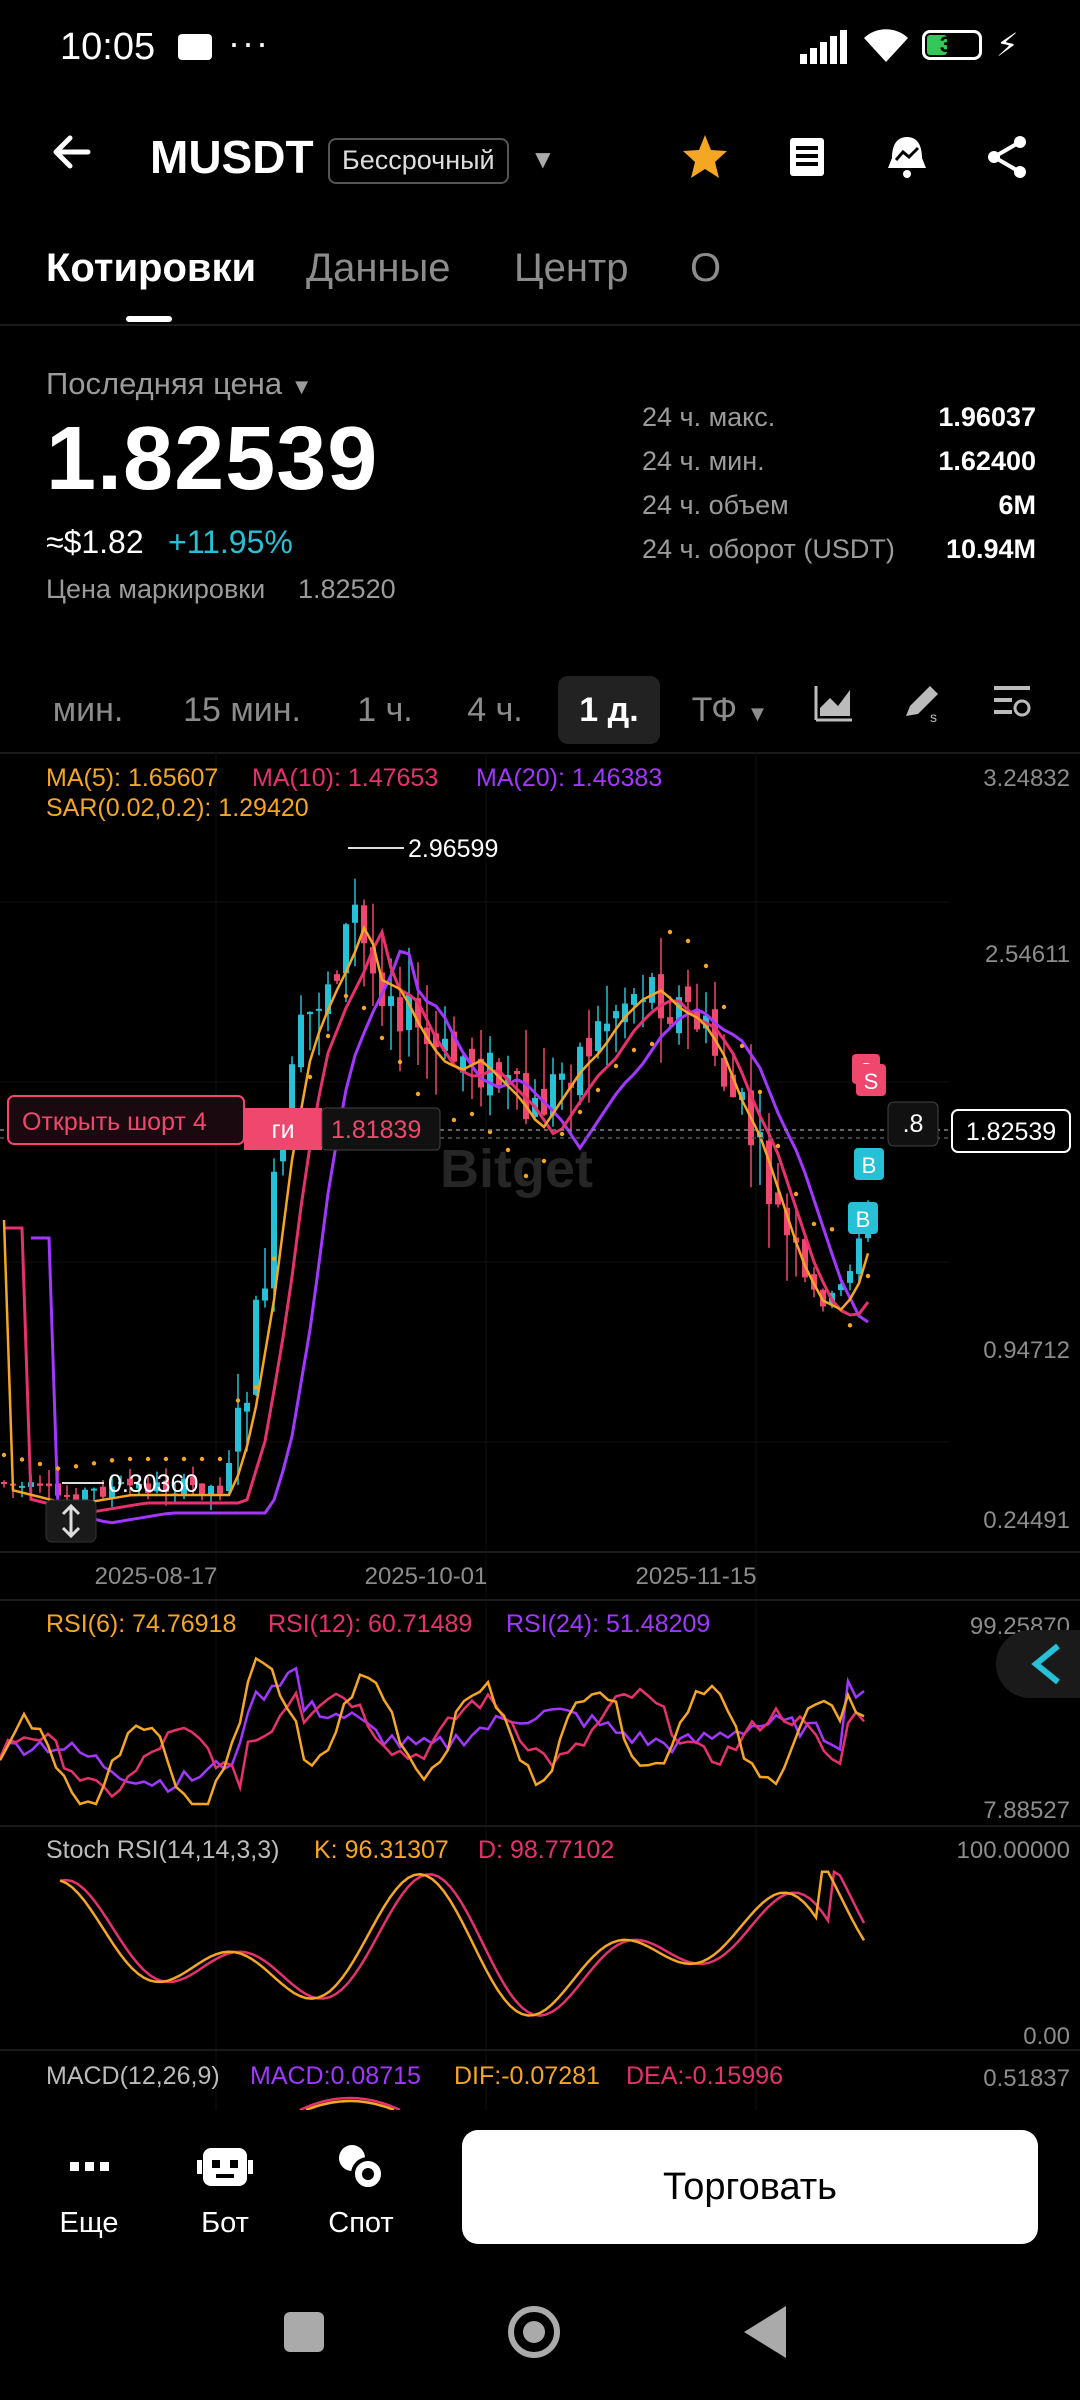 The height and width of the screenshot is (2400, 1080). I want to click on more-dots-icon, so click(89, 2166).